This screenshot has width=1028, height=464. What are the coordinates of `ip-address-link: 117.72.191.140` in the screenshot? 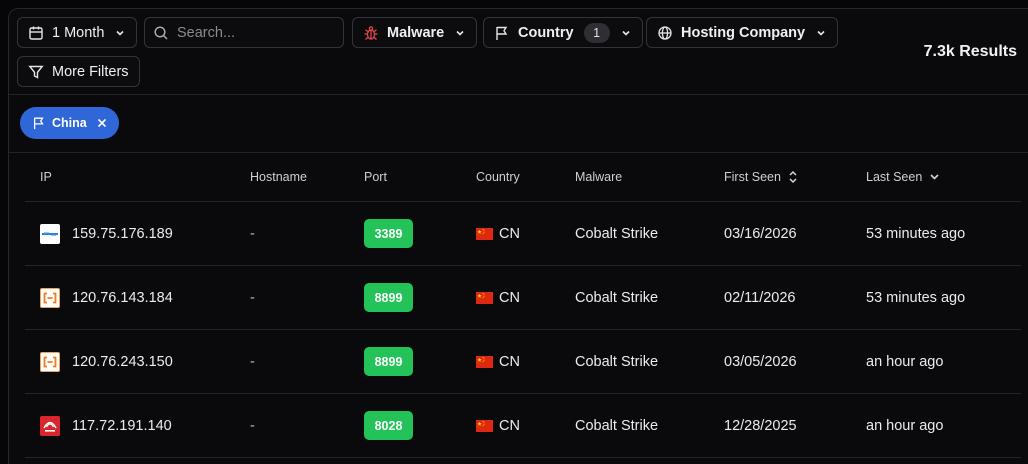 It's located at (122, 426).